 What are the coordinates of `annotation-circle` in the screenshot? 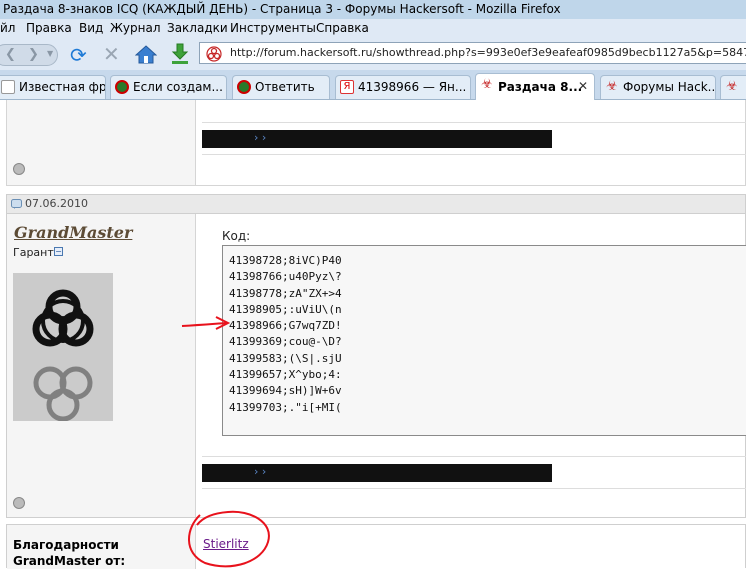 It's located at (229, 539).